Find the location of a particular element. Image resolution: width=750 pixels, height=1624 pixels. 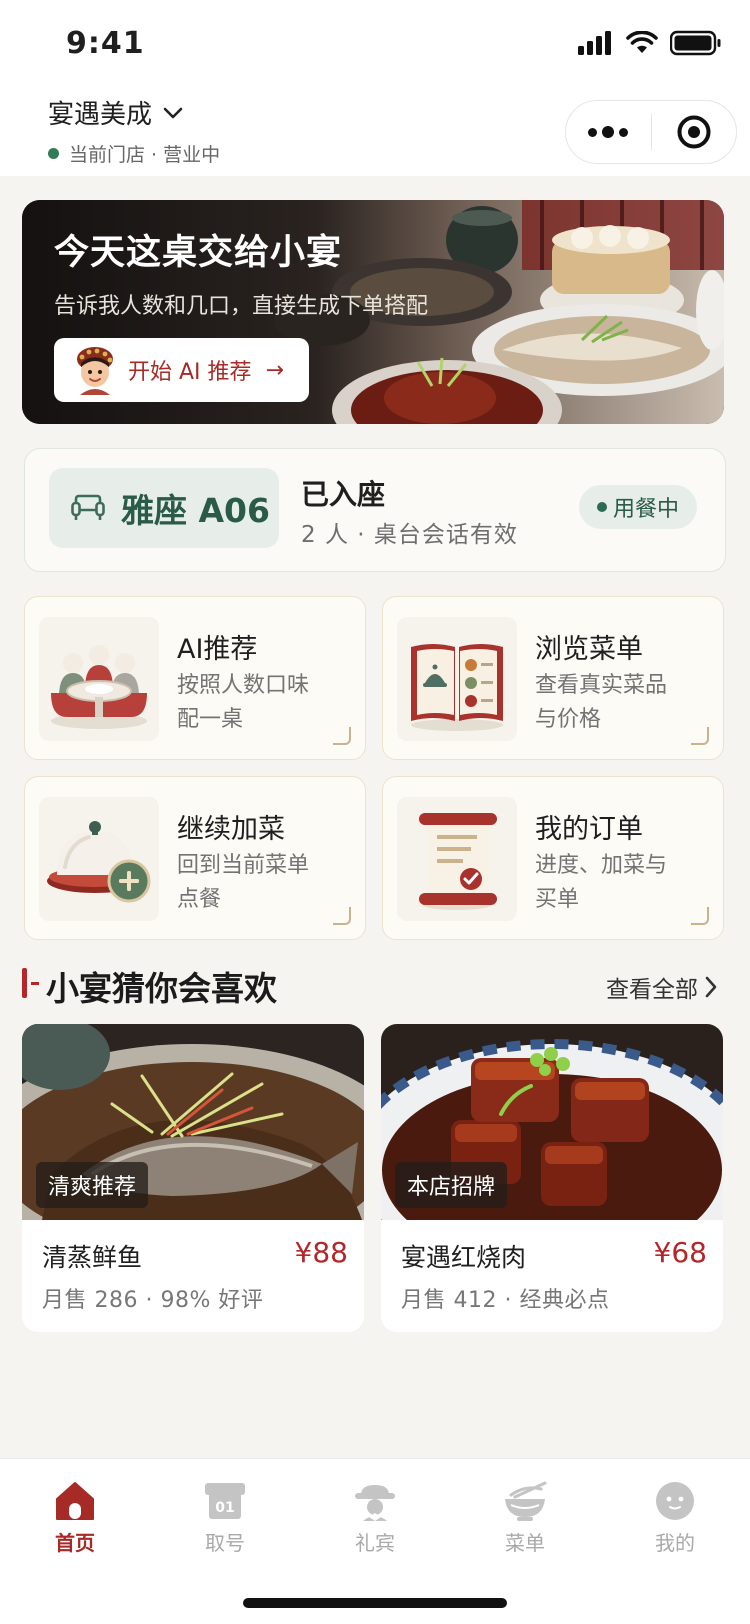

recommend-section-header: 小宴猜你会喜欢 查看全部 is located at coordinates (374, 984).